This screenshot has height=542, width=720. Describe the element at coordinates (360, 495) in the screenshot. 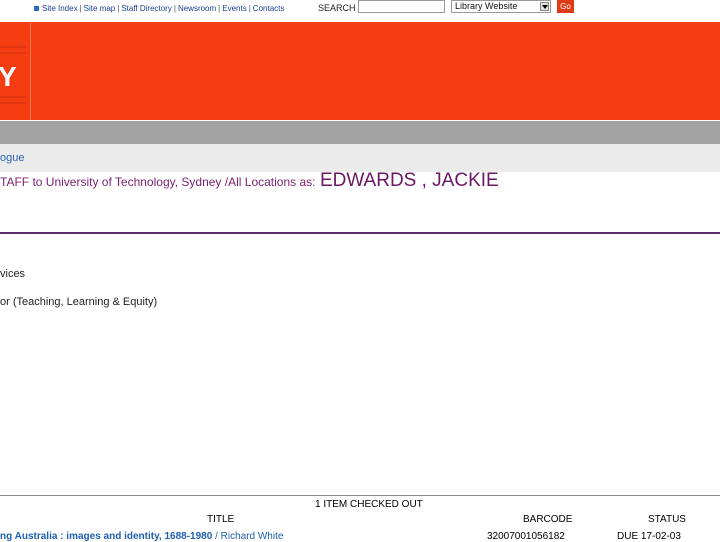

I see `table-divider` at that location.